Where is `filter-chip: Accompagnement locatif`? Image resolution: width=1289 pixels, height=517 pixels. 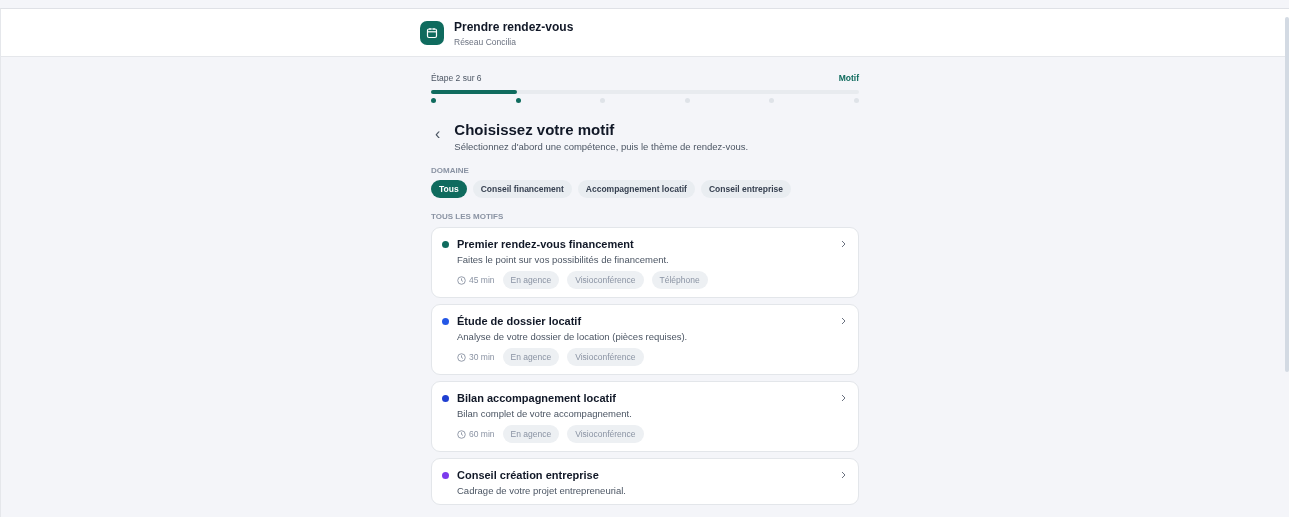
filter-chip: Accompagnement locatif is located at coordinates (636, 189).